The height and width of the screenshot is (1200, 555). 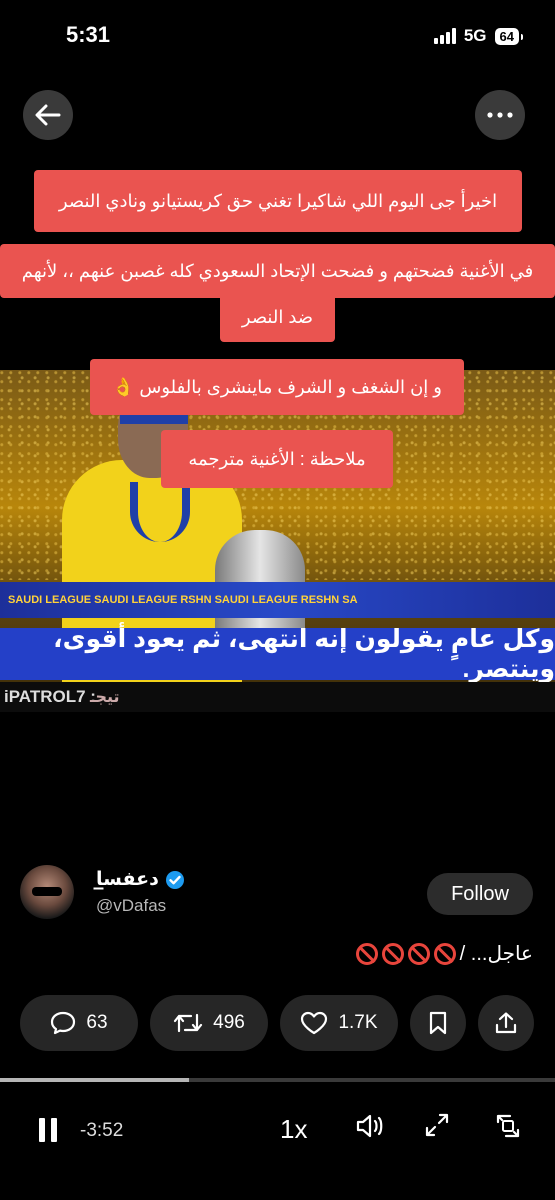 I want to click on ellipsis-icon, so click(x=500, y=115).